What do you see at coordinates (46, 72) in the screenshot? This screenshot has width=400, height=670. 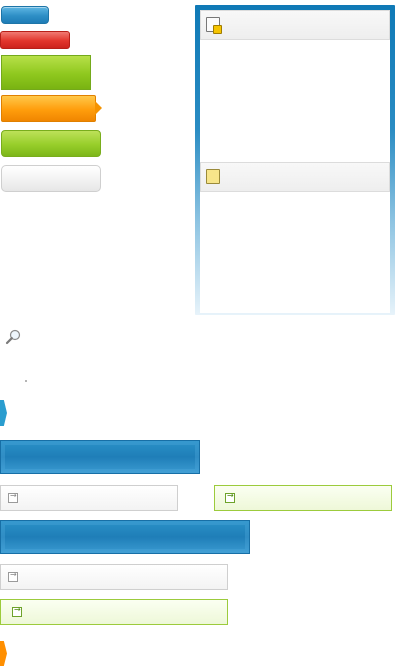 I see `green-square-button` at bounding box center [46, 72].